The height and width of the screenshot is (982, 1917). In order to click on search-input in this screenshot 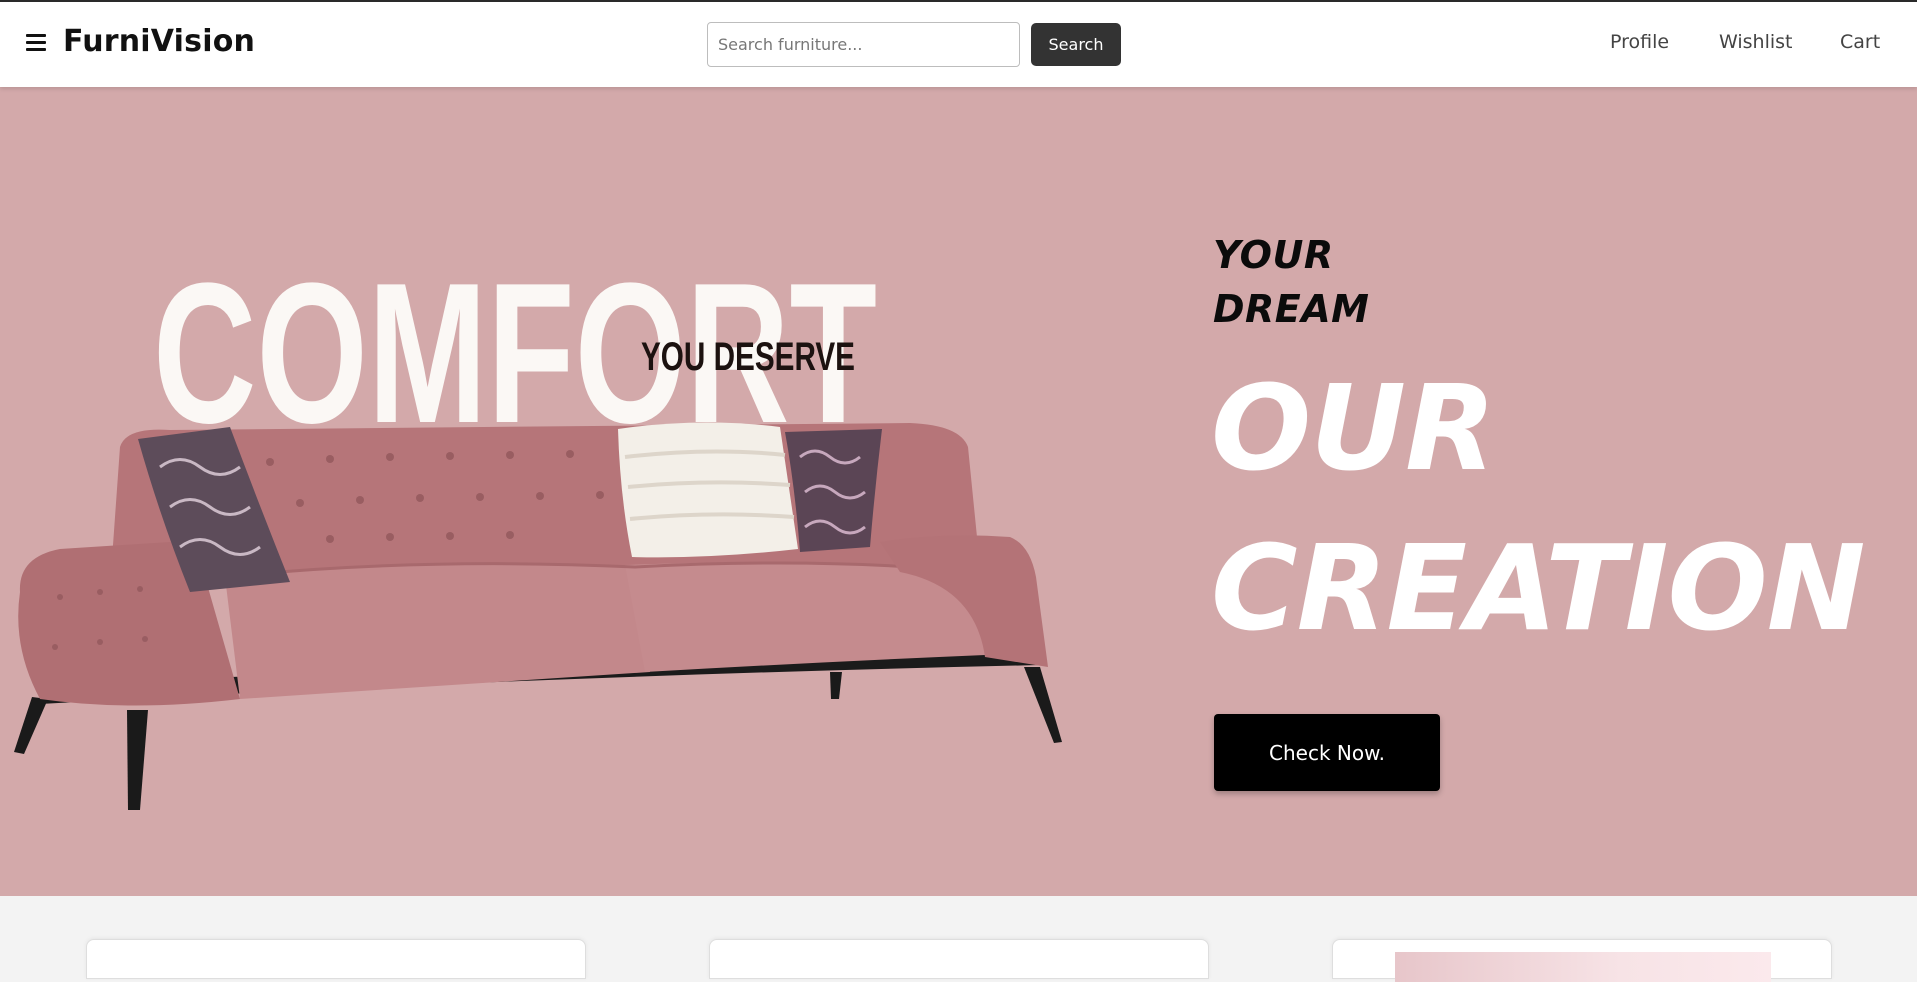, I will do `click(863, 44)`.